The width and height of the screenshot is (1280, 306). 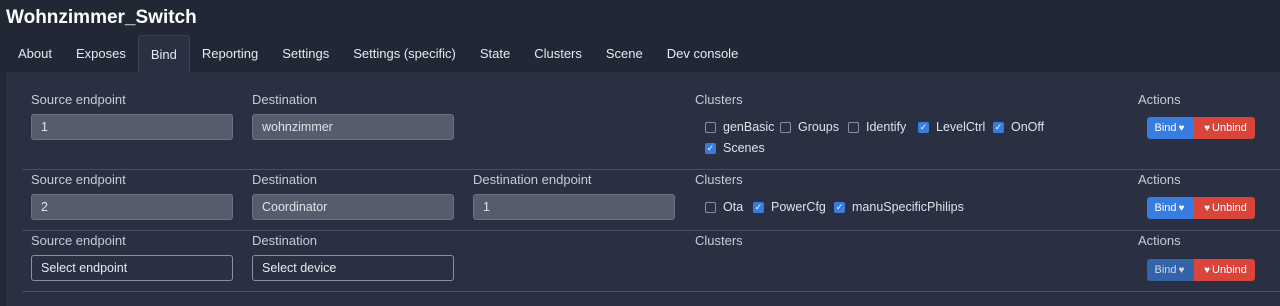 I want to click on cluster-label: OnOff, so click(x=1028, y=127).